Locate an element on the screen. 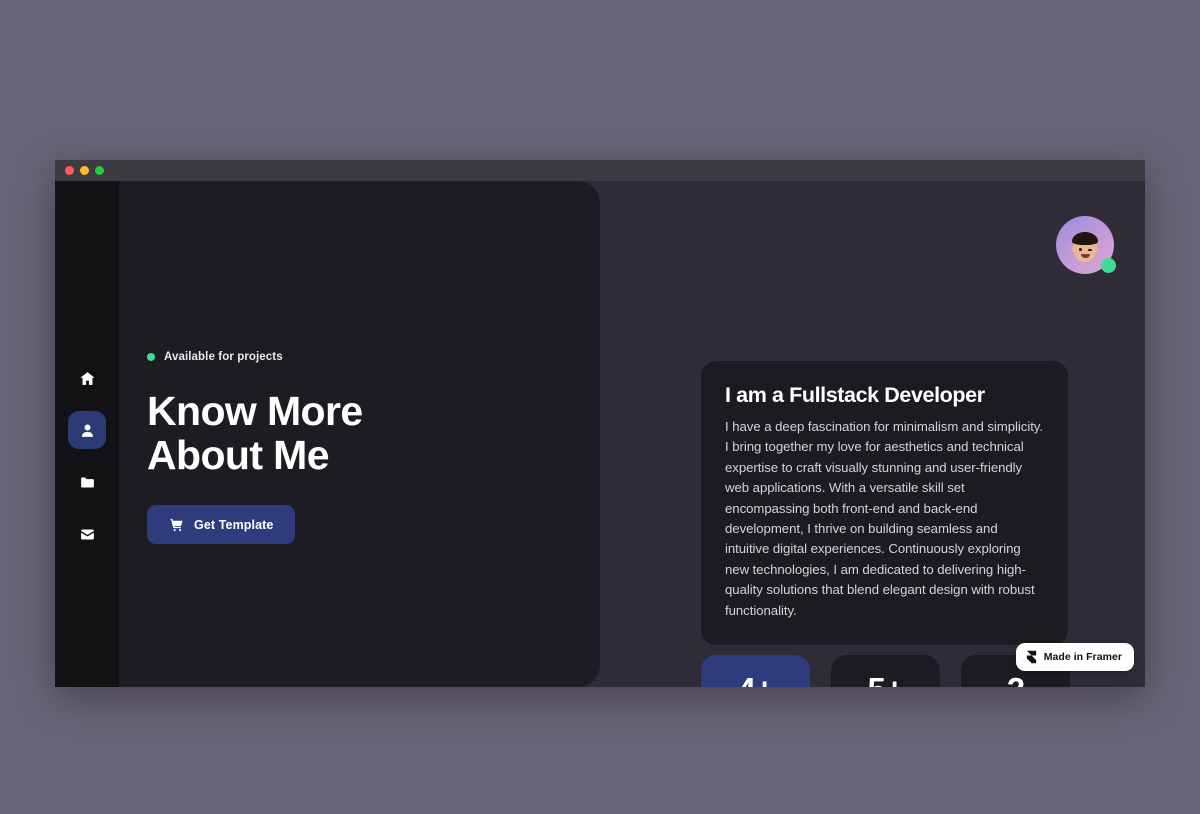 The image size is (1200, 814). stat-value: 4+ is located at coordinates (755, 680).